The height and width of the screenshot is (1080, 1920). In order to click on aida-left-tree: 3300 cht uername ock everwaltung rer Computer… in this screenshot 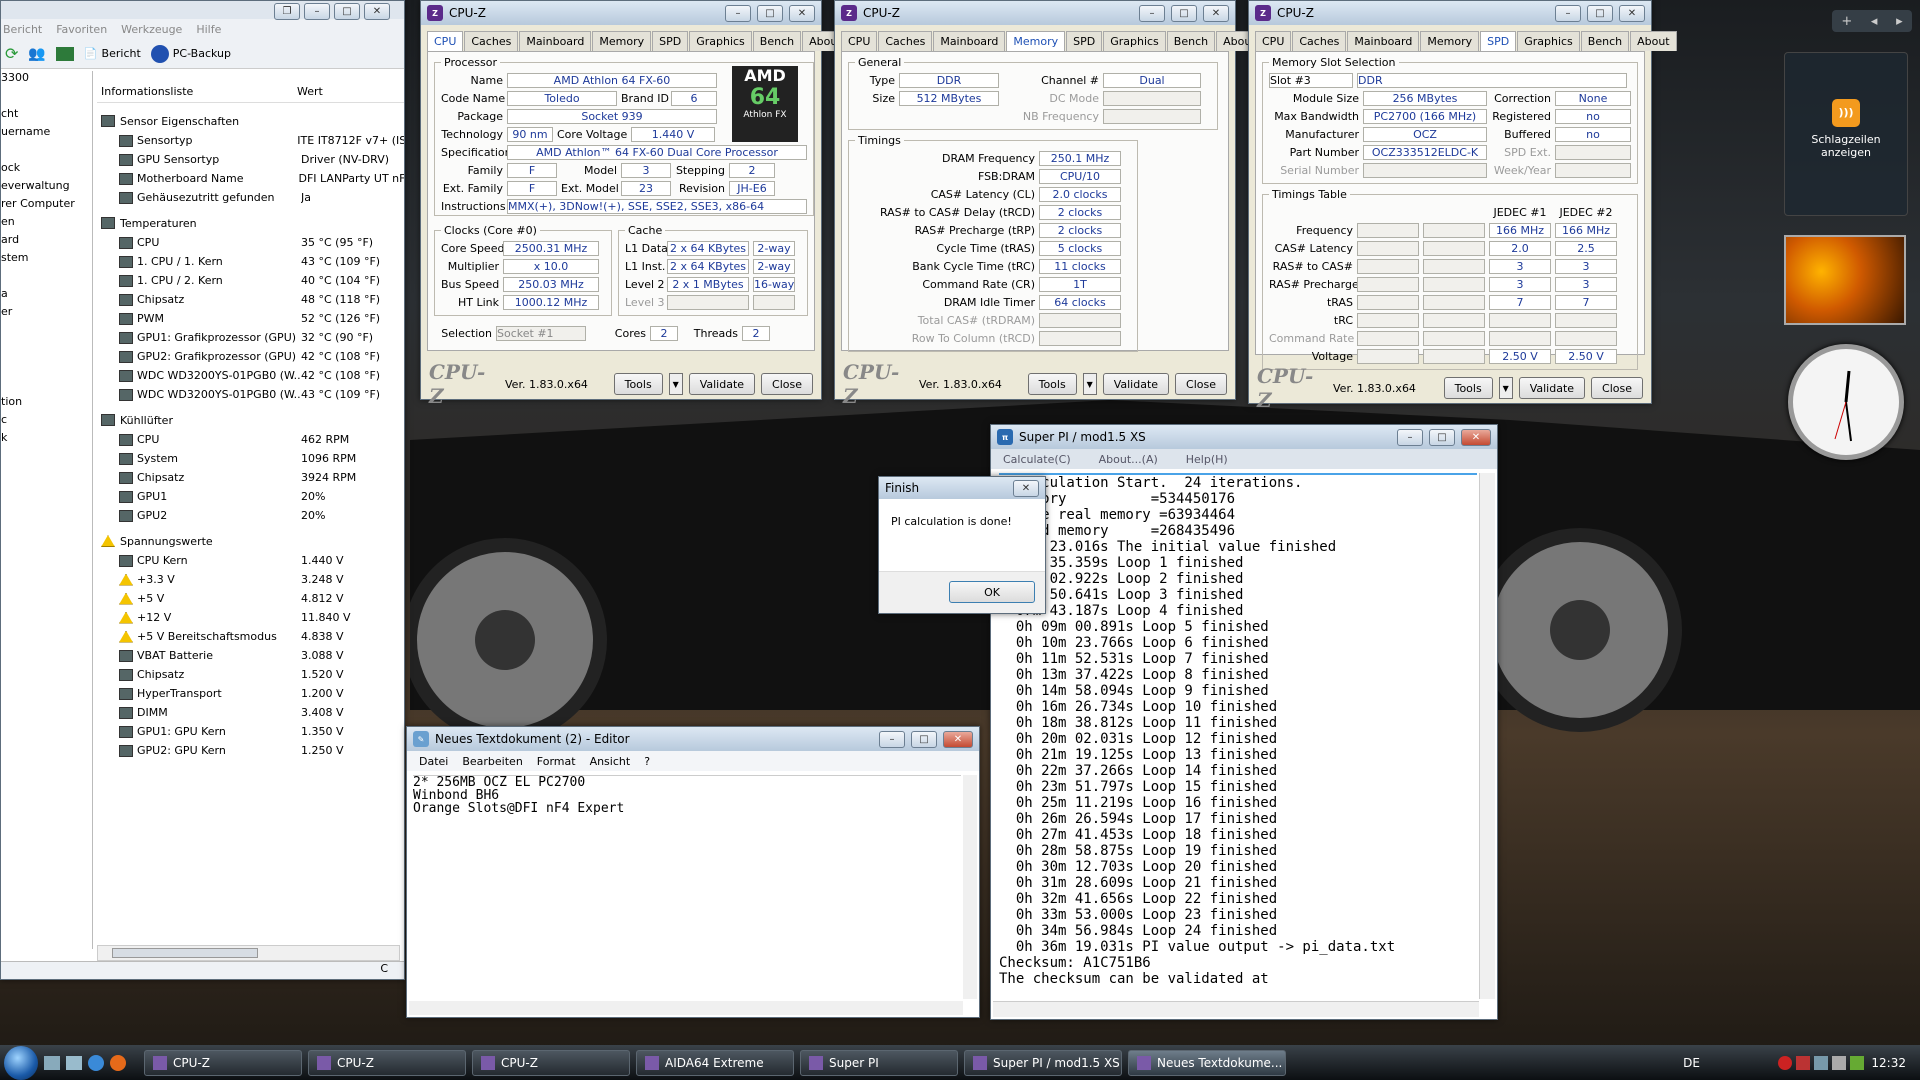, I will do `click(47, 510)`.